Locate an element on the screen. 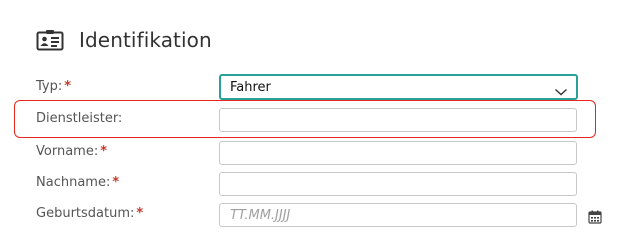  geburtsdatum-input is located at coordinates (398, 215).